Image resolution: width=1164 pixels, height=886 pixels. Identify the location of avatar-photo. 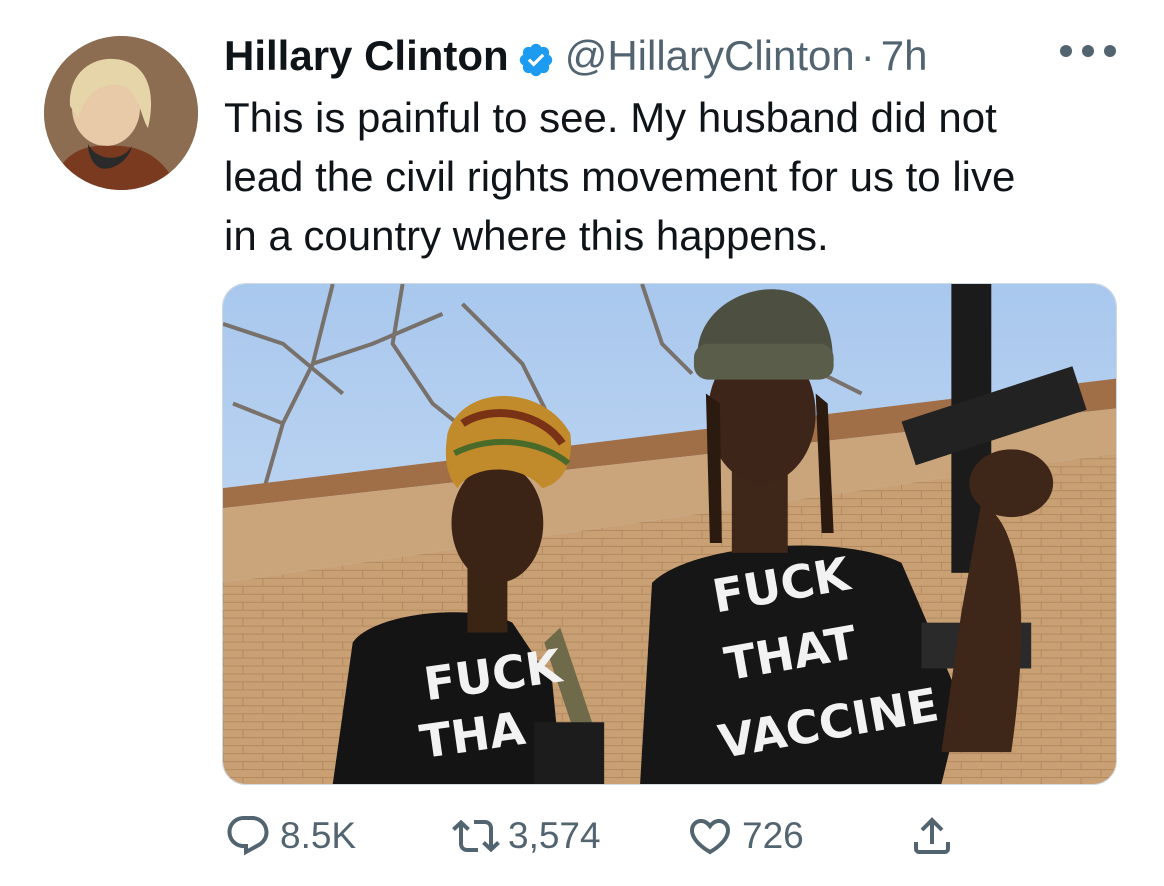
(121, 113).